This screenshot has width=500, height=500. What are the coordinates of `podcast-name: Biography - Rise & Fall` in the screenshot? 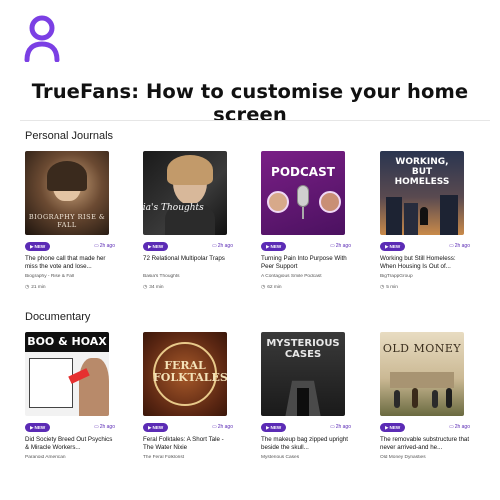 It's located at (70, 276).